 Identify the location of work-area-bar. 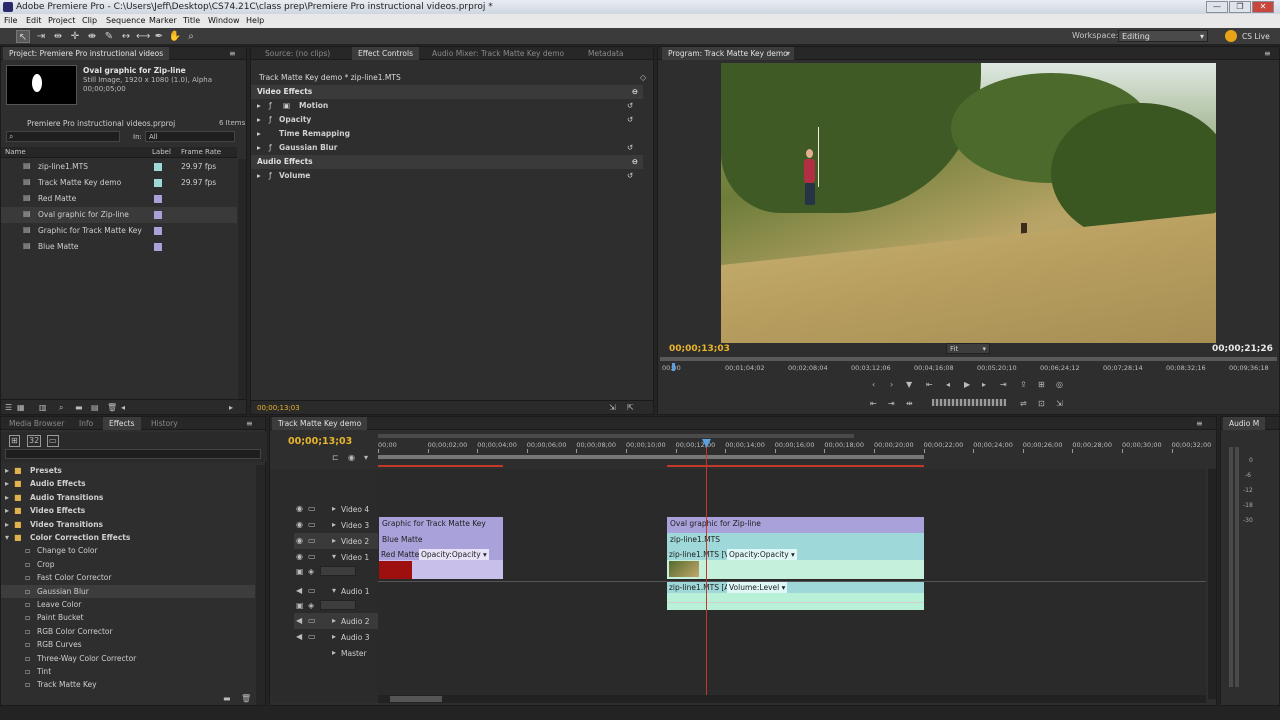
(651, 457).